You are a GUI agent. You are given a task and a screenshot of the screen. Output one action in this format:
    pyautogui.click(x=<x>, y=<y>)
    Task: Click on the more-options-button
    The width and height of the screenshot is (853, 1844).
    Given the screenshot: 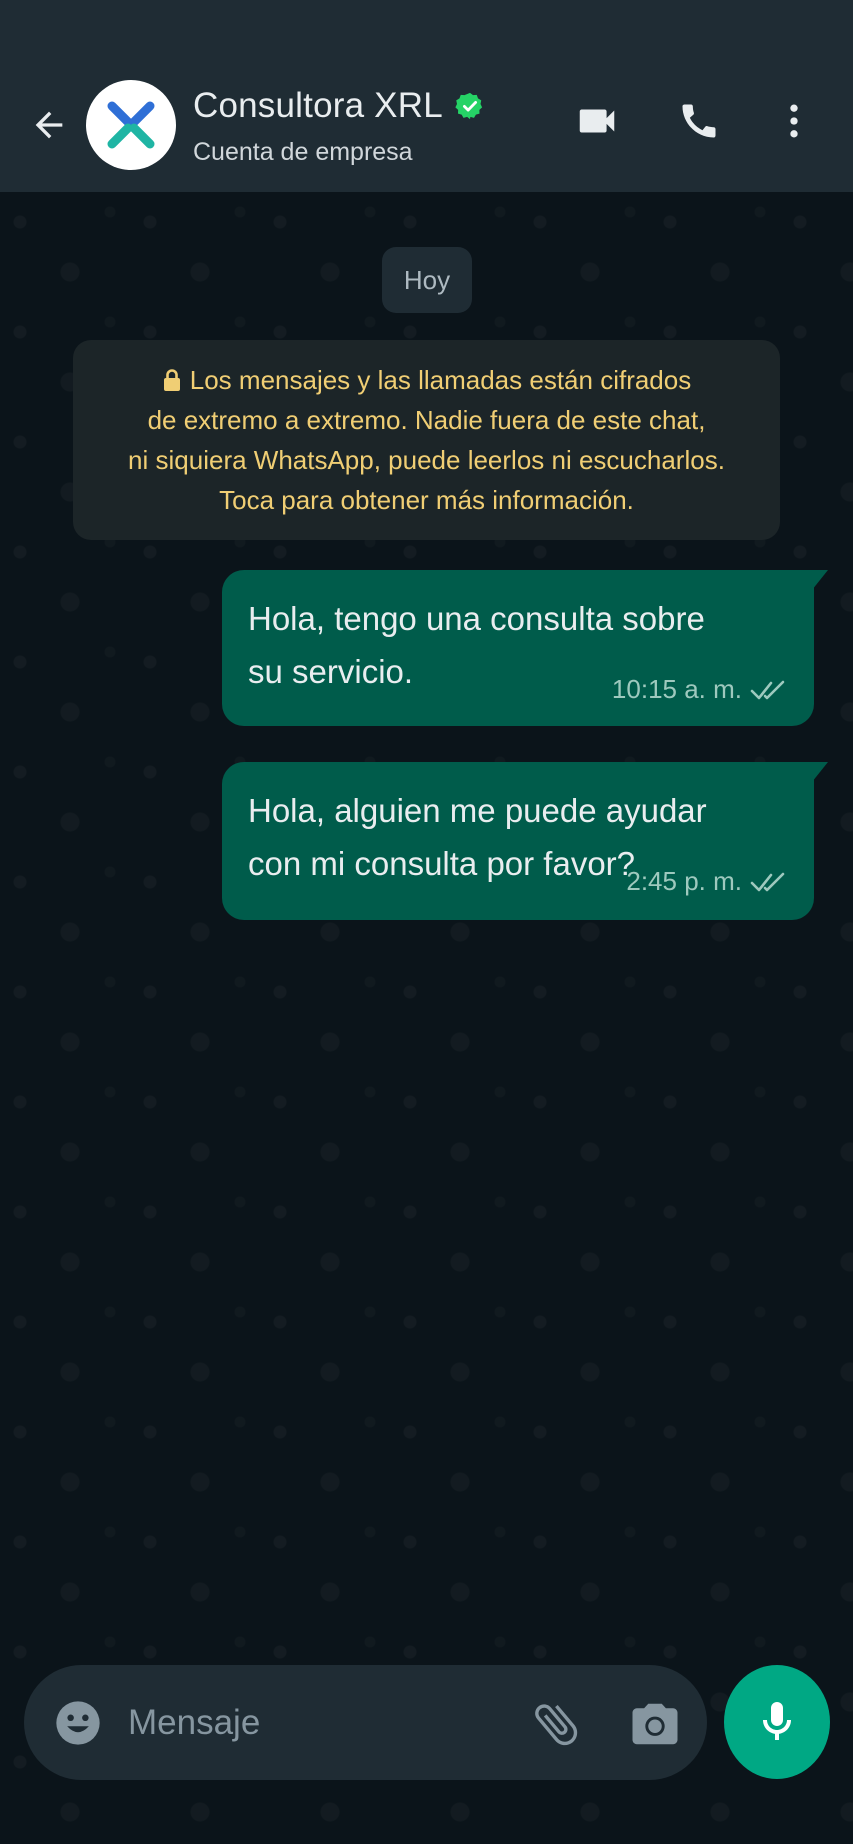 What is the action you would take?
    pyautogui.click(x=794, y=121)
    